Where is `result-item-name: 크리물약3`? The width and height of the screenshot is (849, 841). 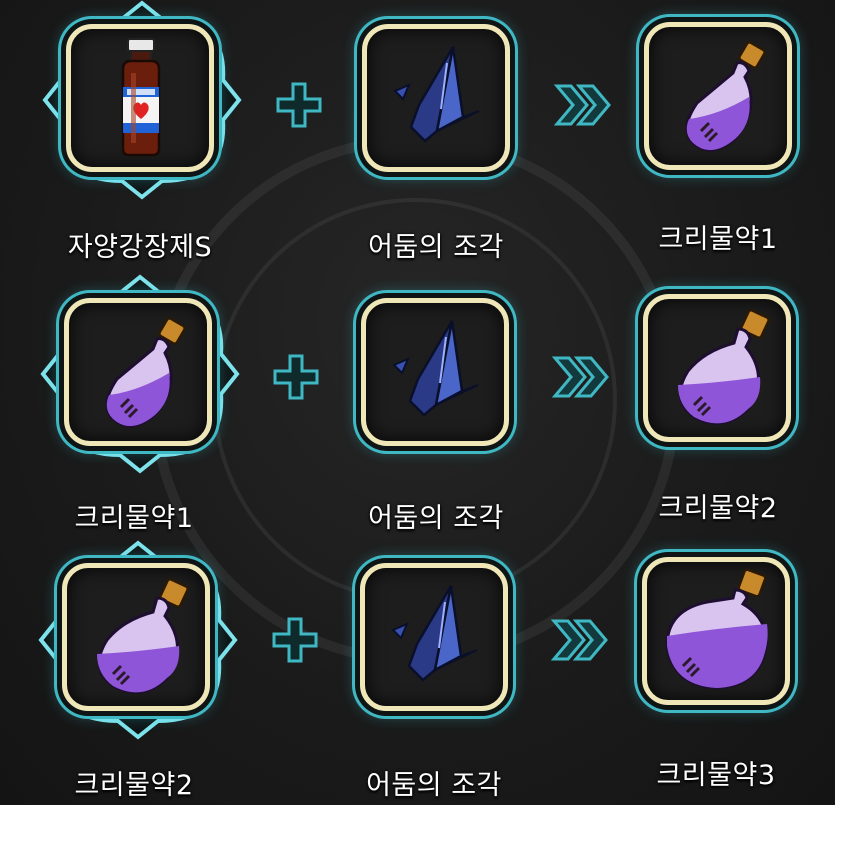 result-item-name: 크리물약3 is located at coordinates (716, 775).